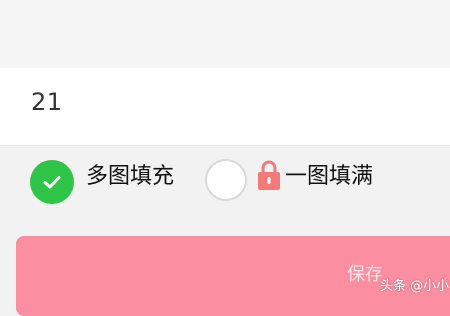 The width and height of the screenshot is (450, 316). I want to click on watermark: 头条 @小小, so click(415, 286).